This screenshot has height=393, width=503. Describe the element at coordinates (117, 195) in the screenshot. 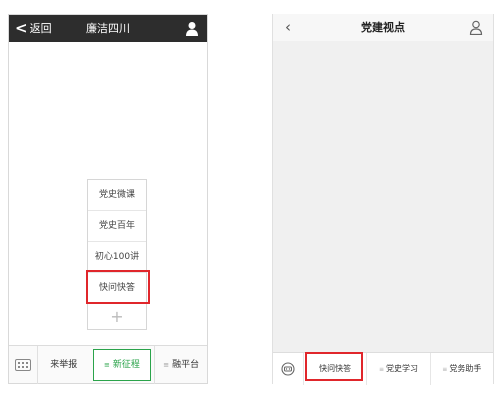

I see `submenu-item-party-history-course: 党史微课` at that location.